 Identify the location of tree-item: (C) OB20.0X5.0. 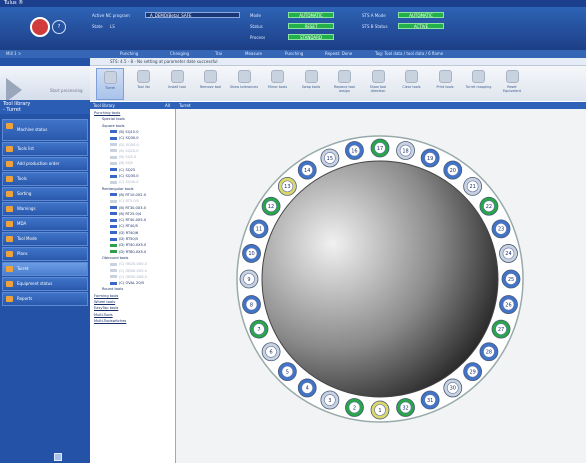
(128, 264).